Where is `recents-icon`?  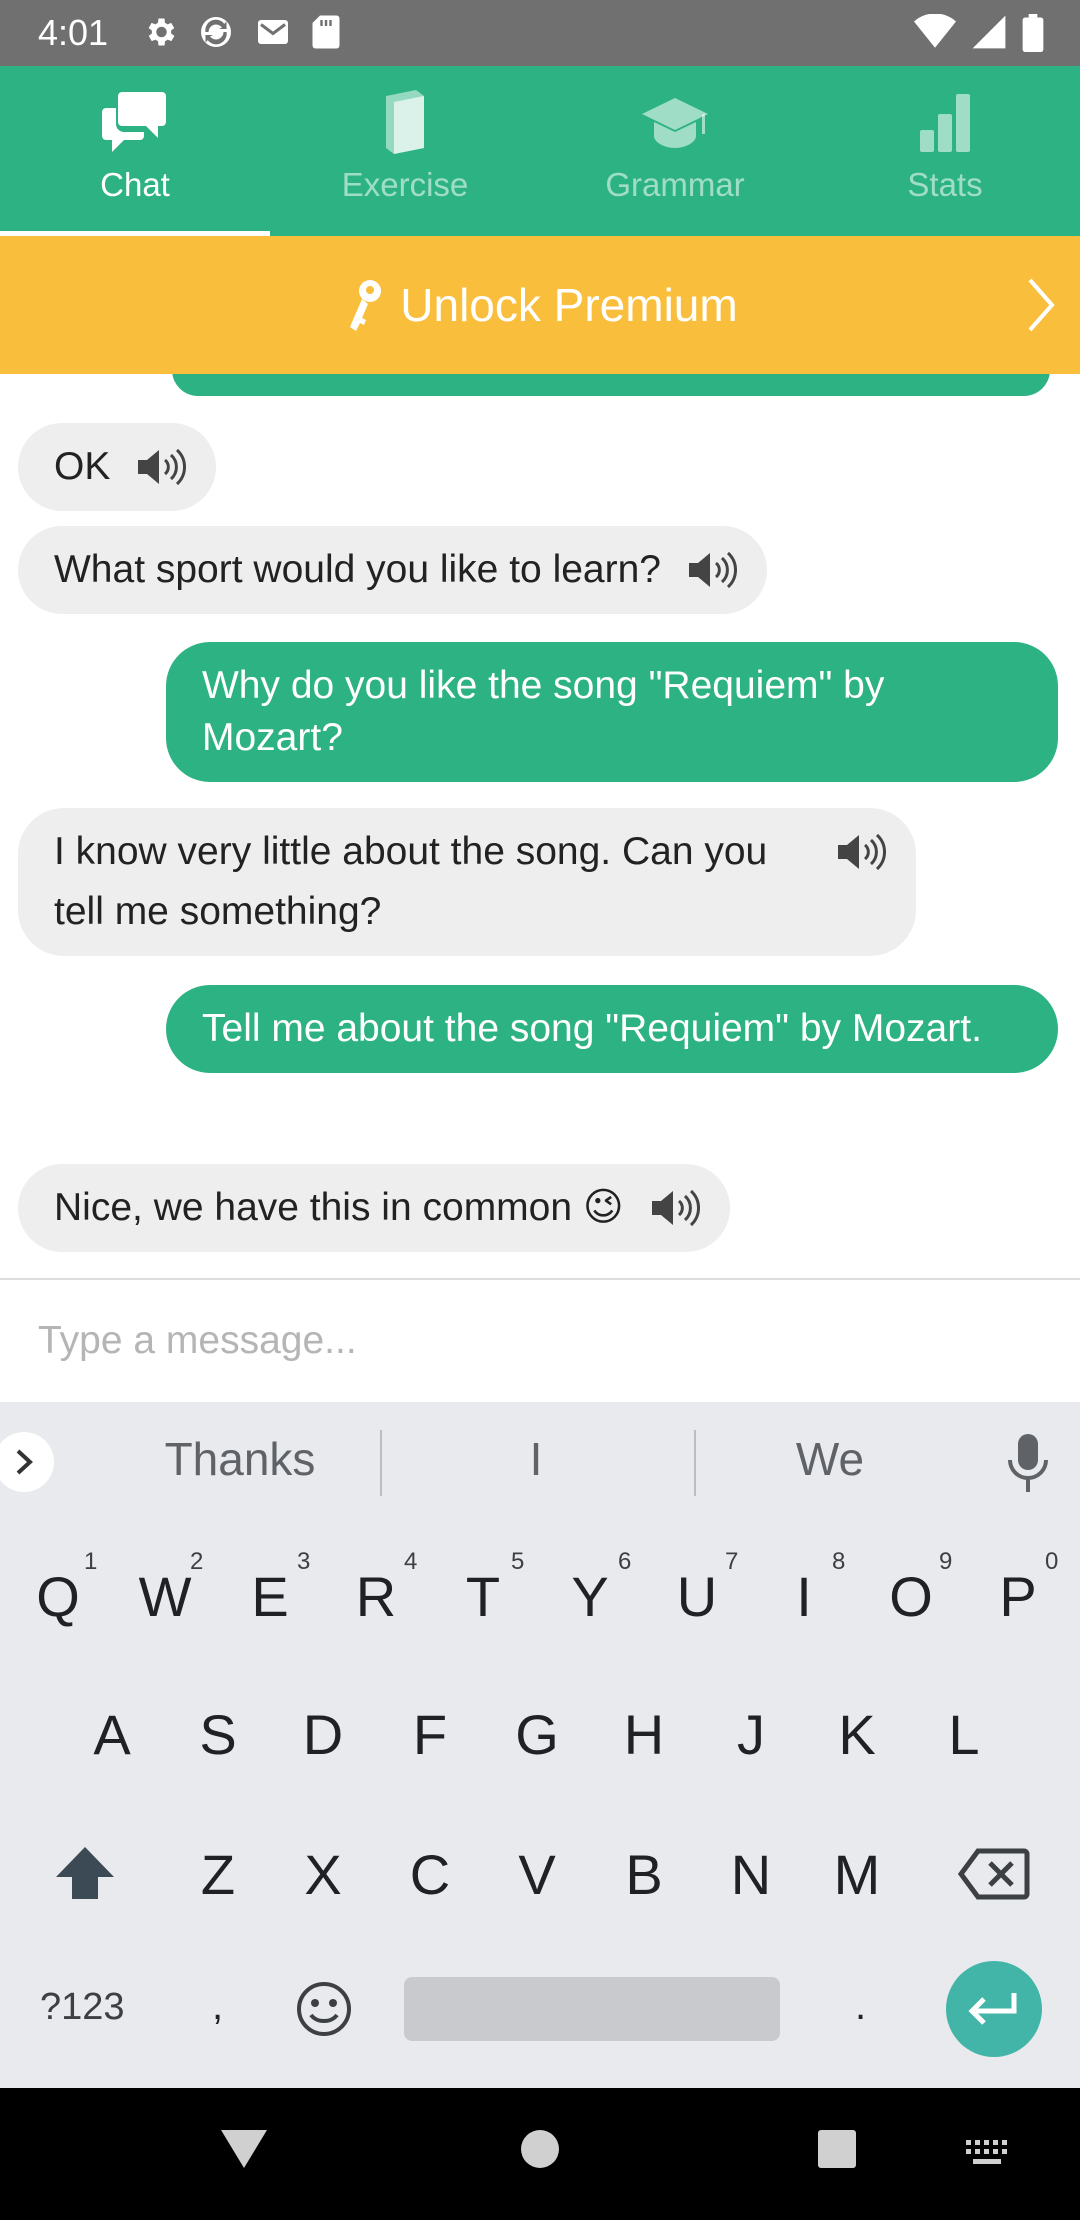 recents-icon is located at coordinates (837, 2149).